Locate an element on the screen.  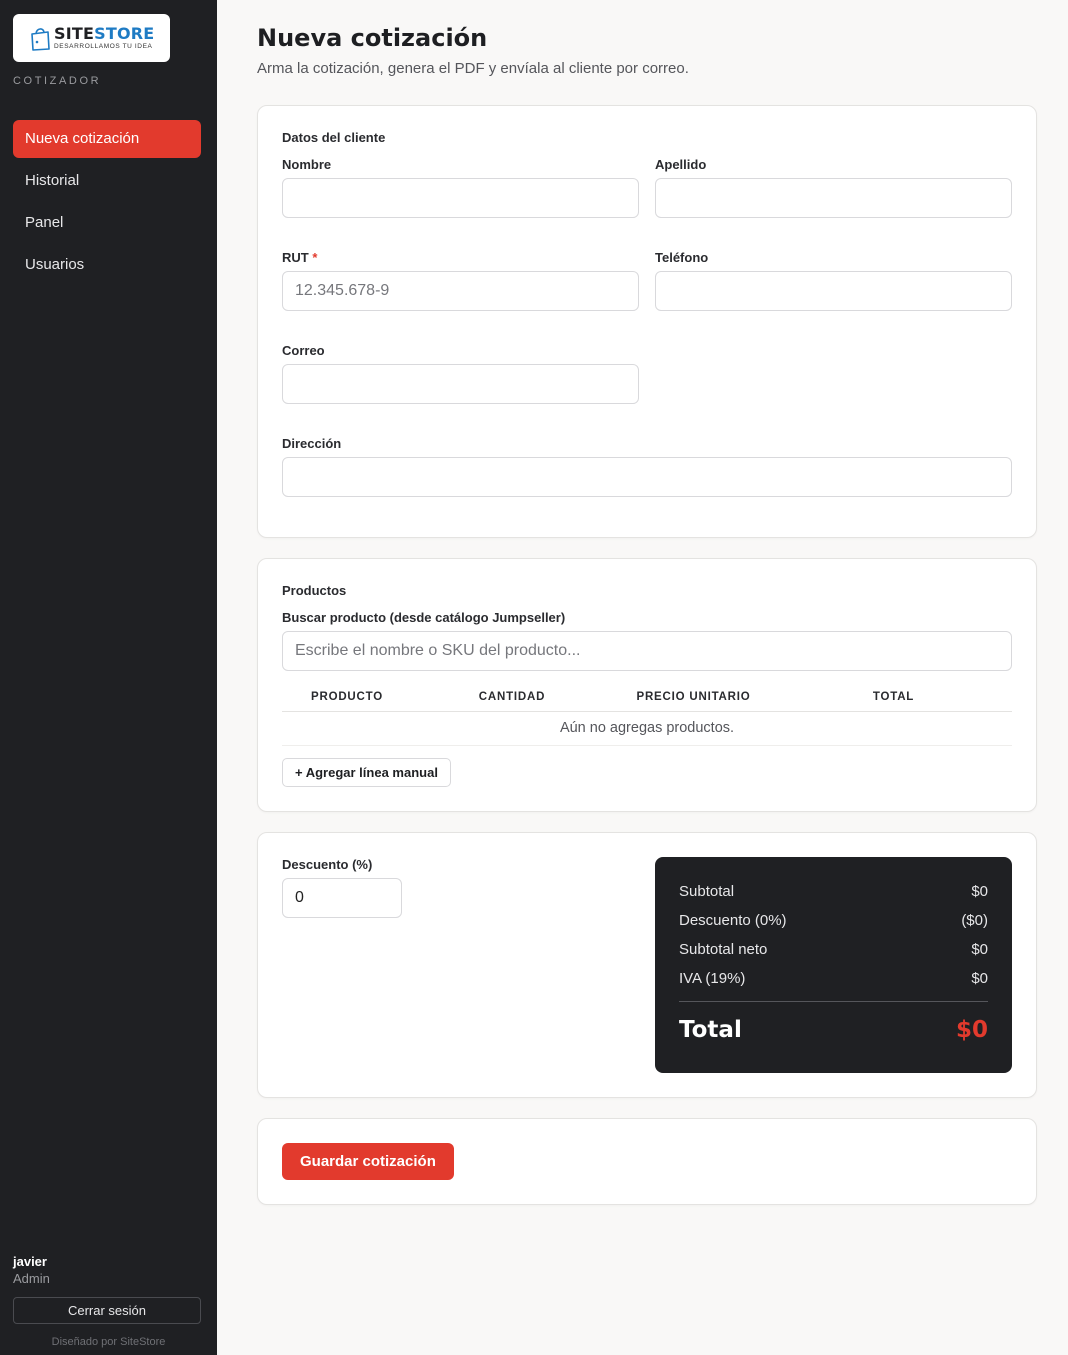
page-title: Nueva cotización is located at coordinates (372, 38).